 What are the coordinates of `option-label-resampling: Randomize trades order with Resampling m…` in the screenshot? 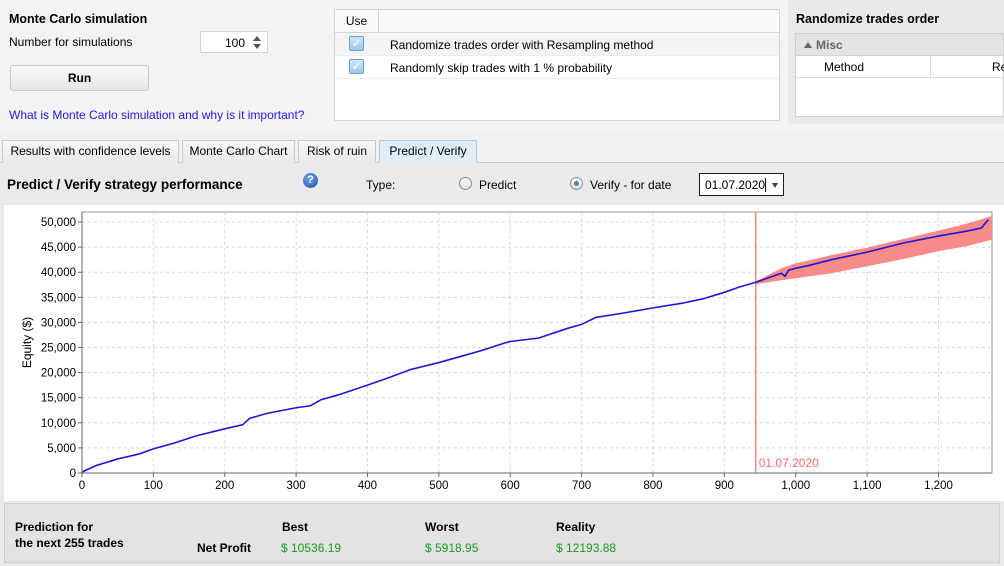 It's located at (522, 45).